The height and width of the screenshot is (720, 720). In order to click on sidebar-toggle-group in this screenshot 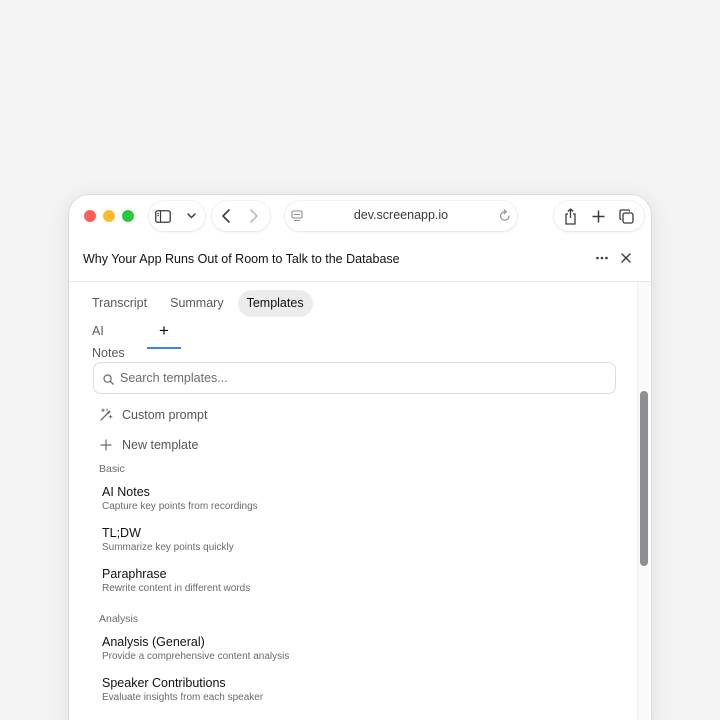, I will do `click(177, 216)`.